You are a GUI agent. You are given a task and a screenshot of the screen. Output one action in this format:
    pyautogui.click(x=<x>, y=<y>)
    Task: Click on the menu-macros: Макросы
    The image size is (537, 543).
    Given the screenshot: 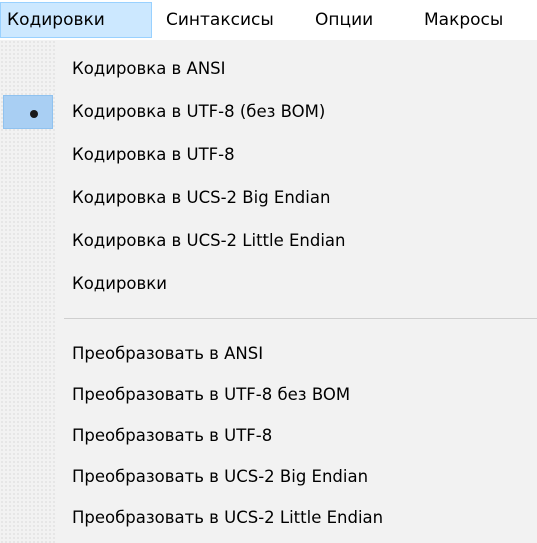 What is the action you would take?
    pyautogui.click(x=463, y=20)
    